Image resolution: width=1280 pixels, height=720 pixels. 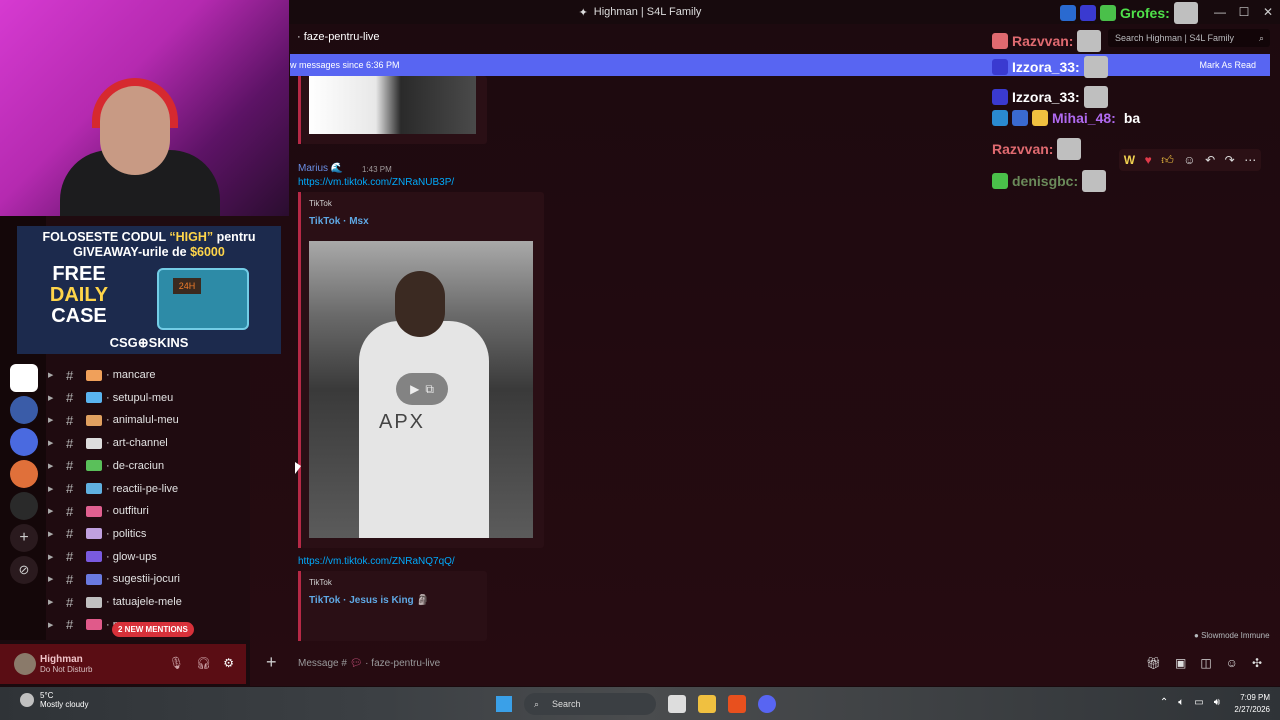 I want to click on mark-as-read-button: Mark As Read, so click(x=1227, y=65).